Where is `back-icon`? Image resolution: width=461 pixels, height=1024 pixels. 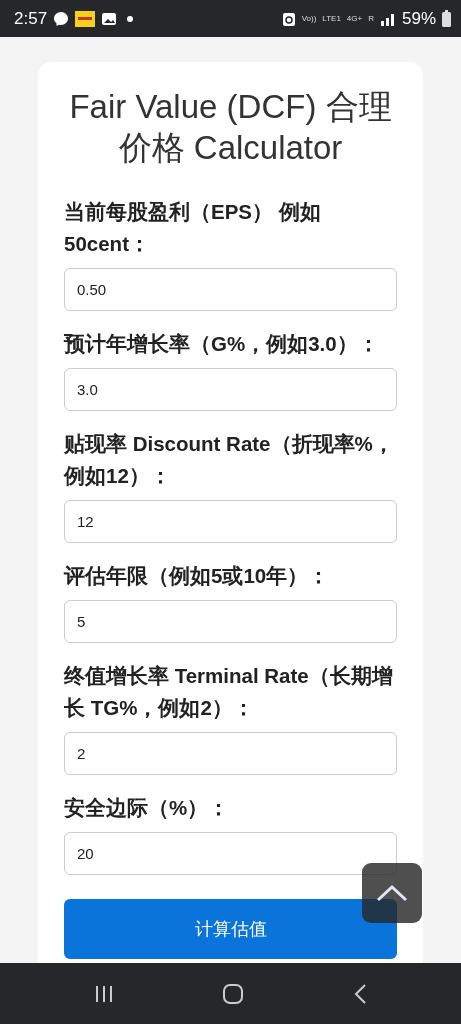 back-icon is located at coordinates (359, 993).